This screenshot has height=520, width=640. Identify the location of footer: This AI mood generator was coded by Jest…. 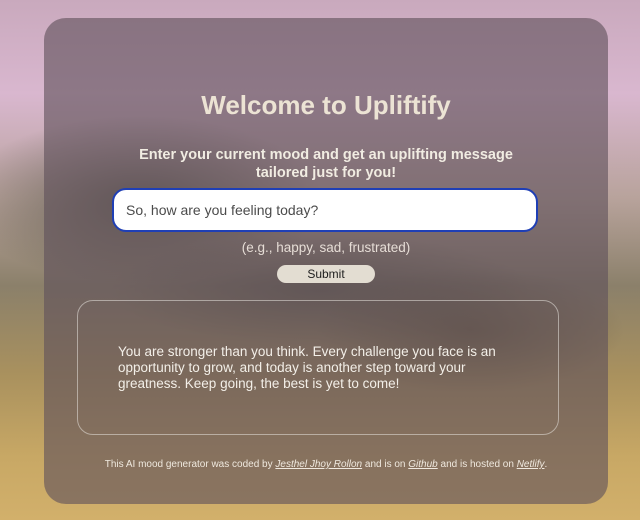
(326, 464).